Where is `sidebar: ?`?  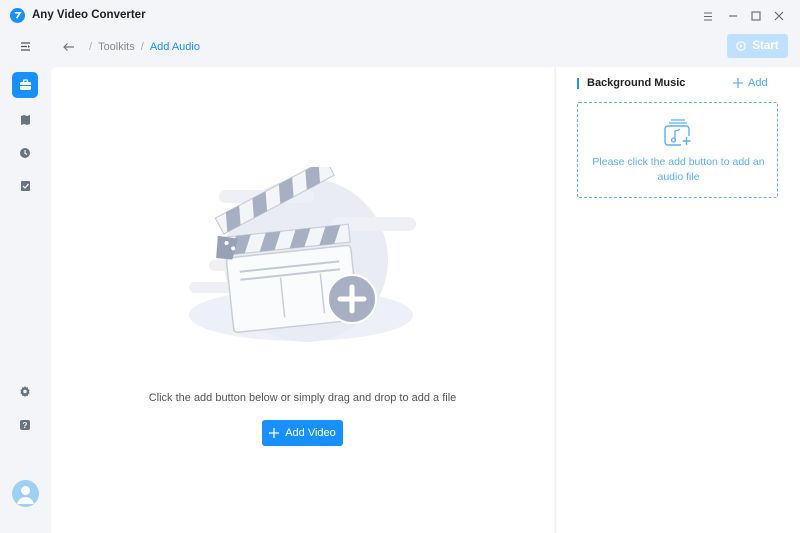
sidebar: ? is located at coordinates (25, 282).